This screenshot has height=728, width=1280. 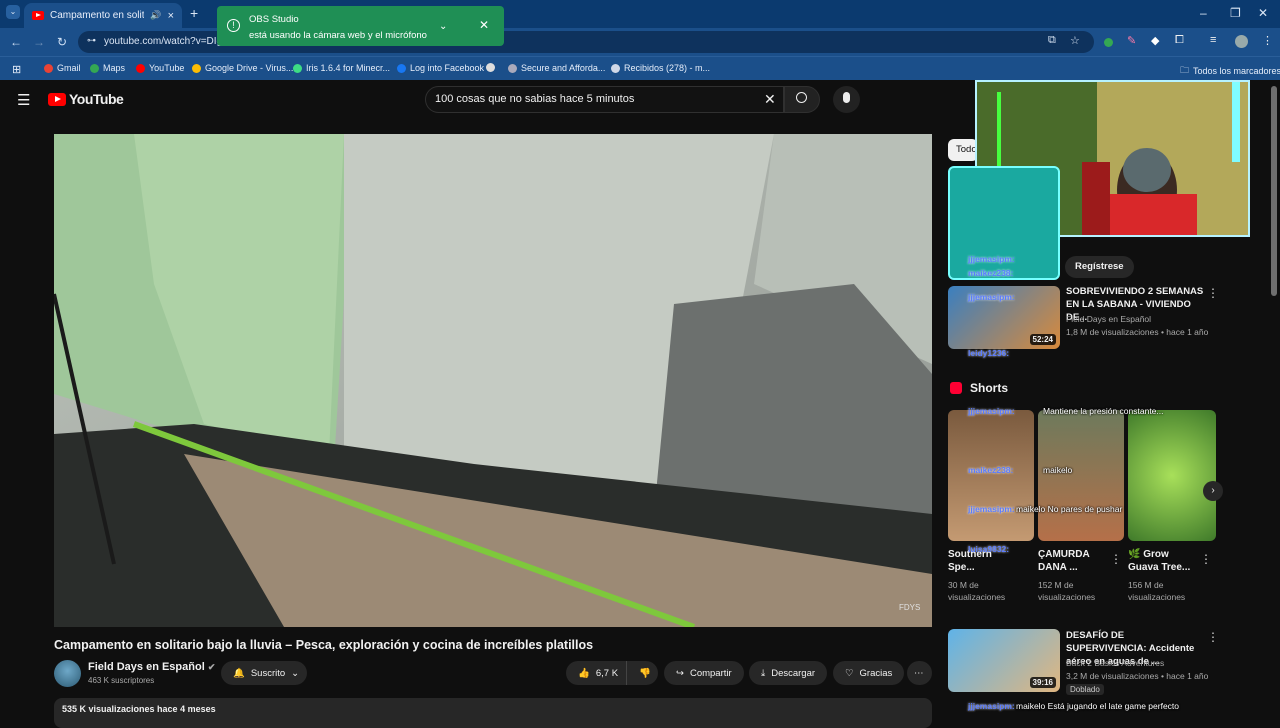 I want to click on heart-dollar-icon: ♡, so click(x=849, y=673).